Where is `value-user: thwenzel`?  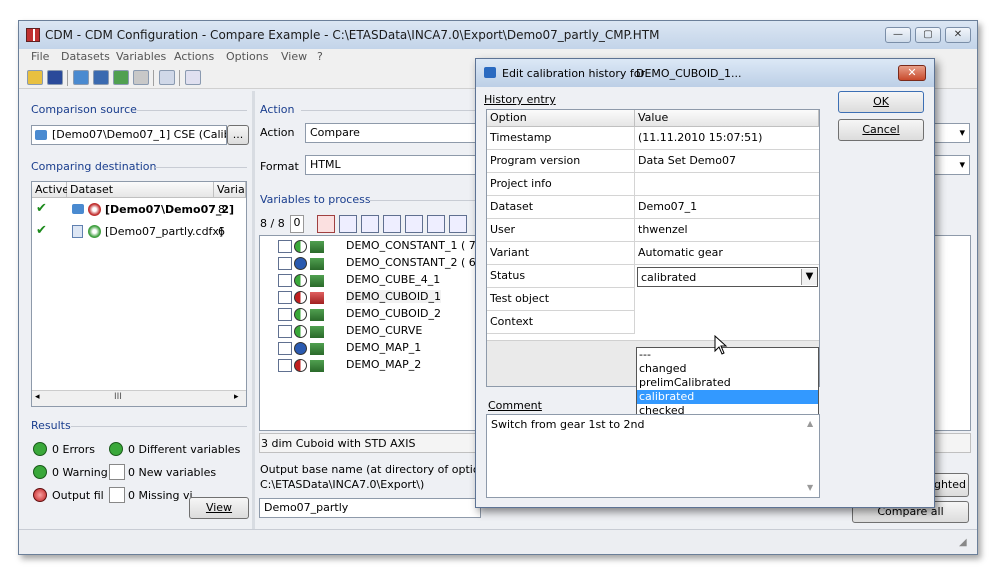 value-user: thwenzel is located at coordinates (727, 230).